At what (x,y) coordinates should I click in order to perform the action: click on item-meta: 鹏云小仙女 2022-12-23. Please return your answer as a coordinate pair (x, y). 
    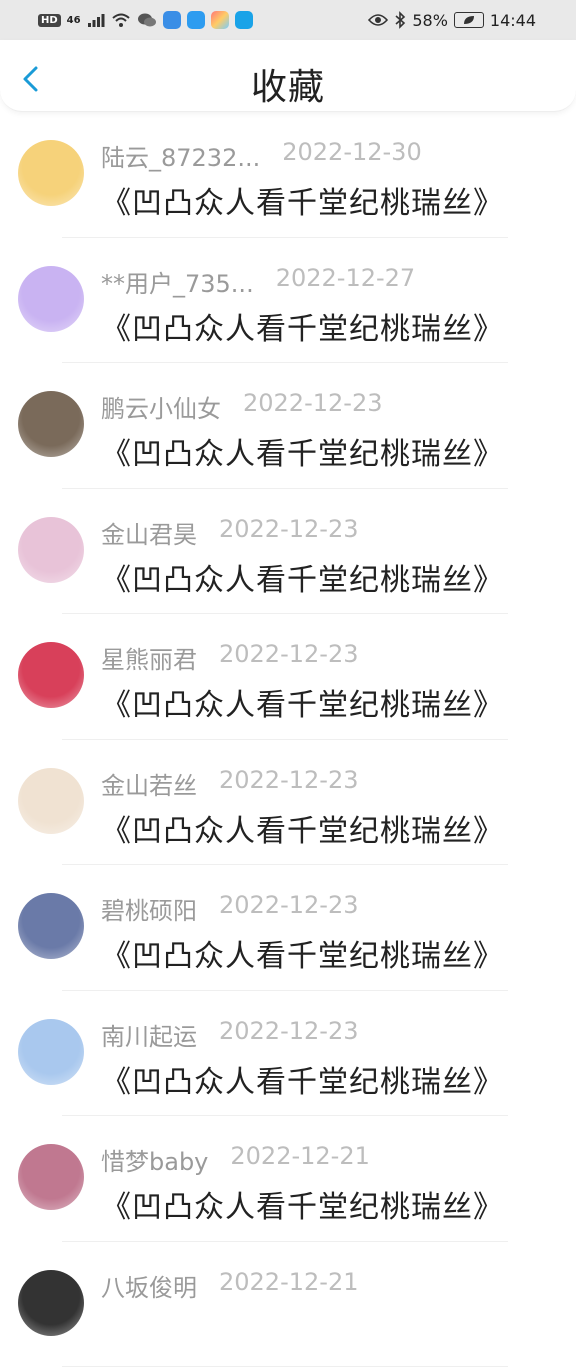
    Looking at the image, I should click on (241, 406).